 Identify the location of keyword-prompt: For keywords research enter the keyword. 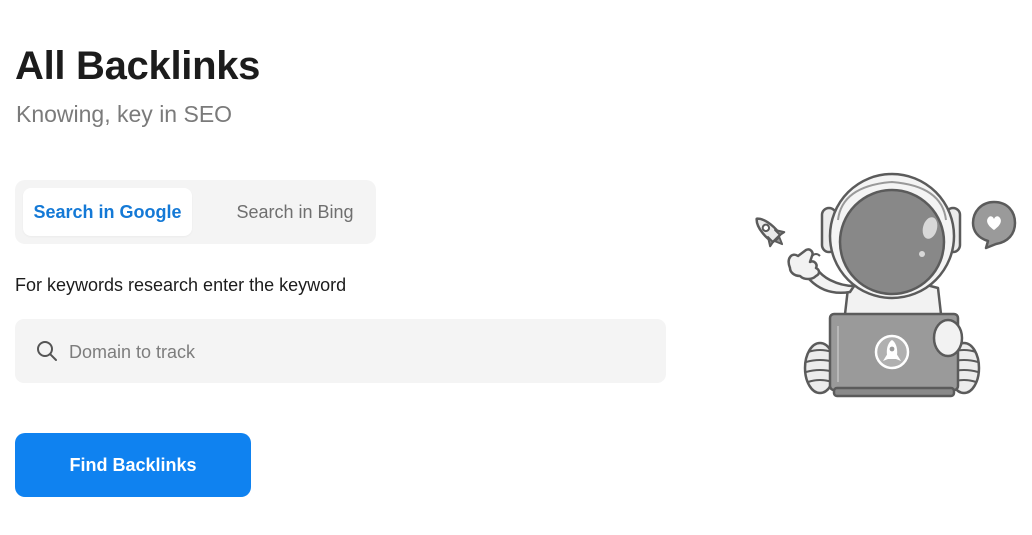
(181, 285).